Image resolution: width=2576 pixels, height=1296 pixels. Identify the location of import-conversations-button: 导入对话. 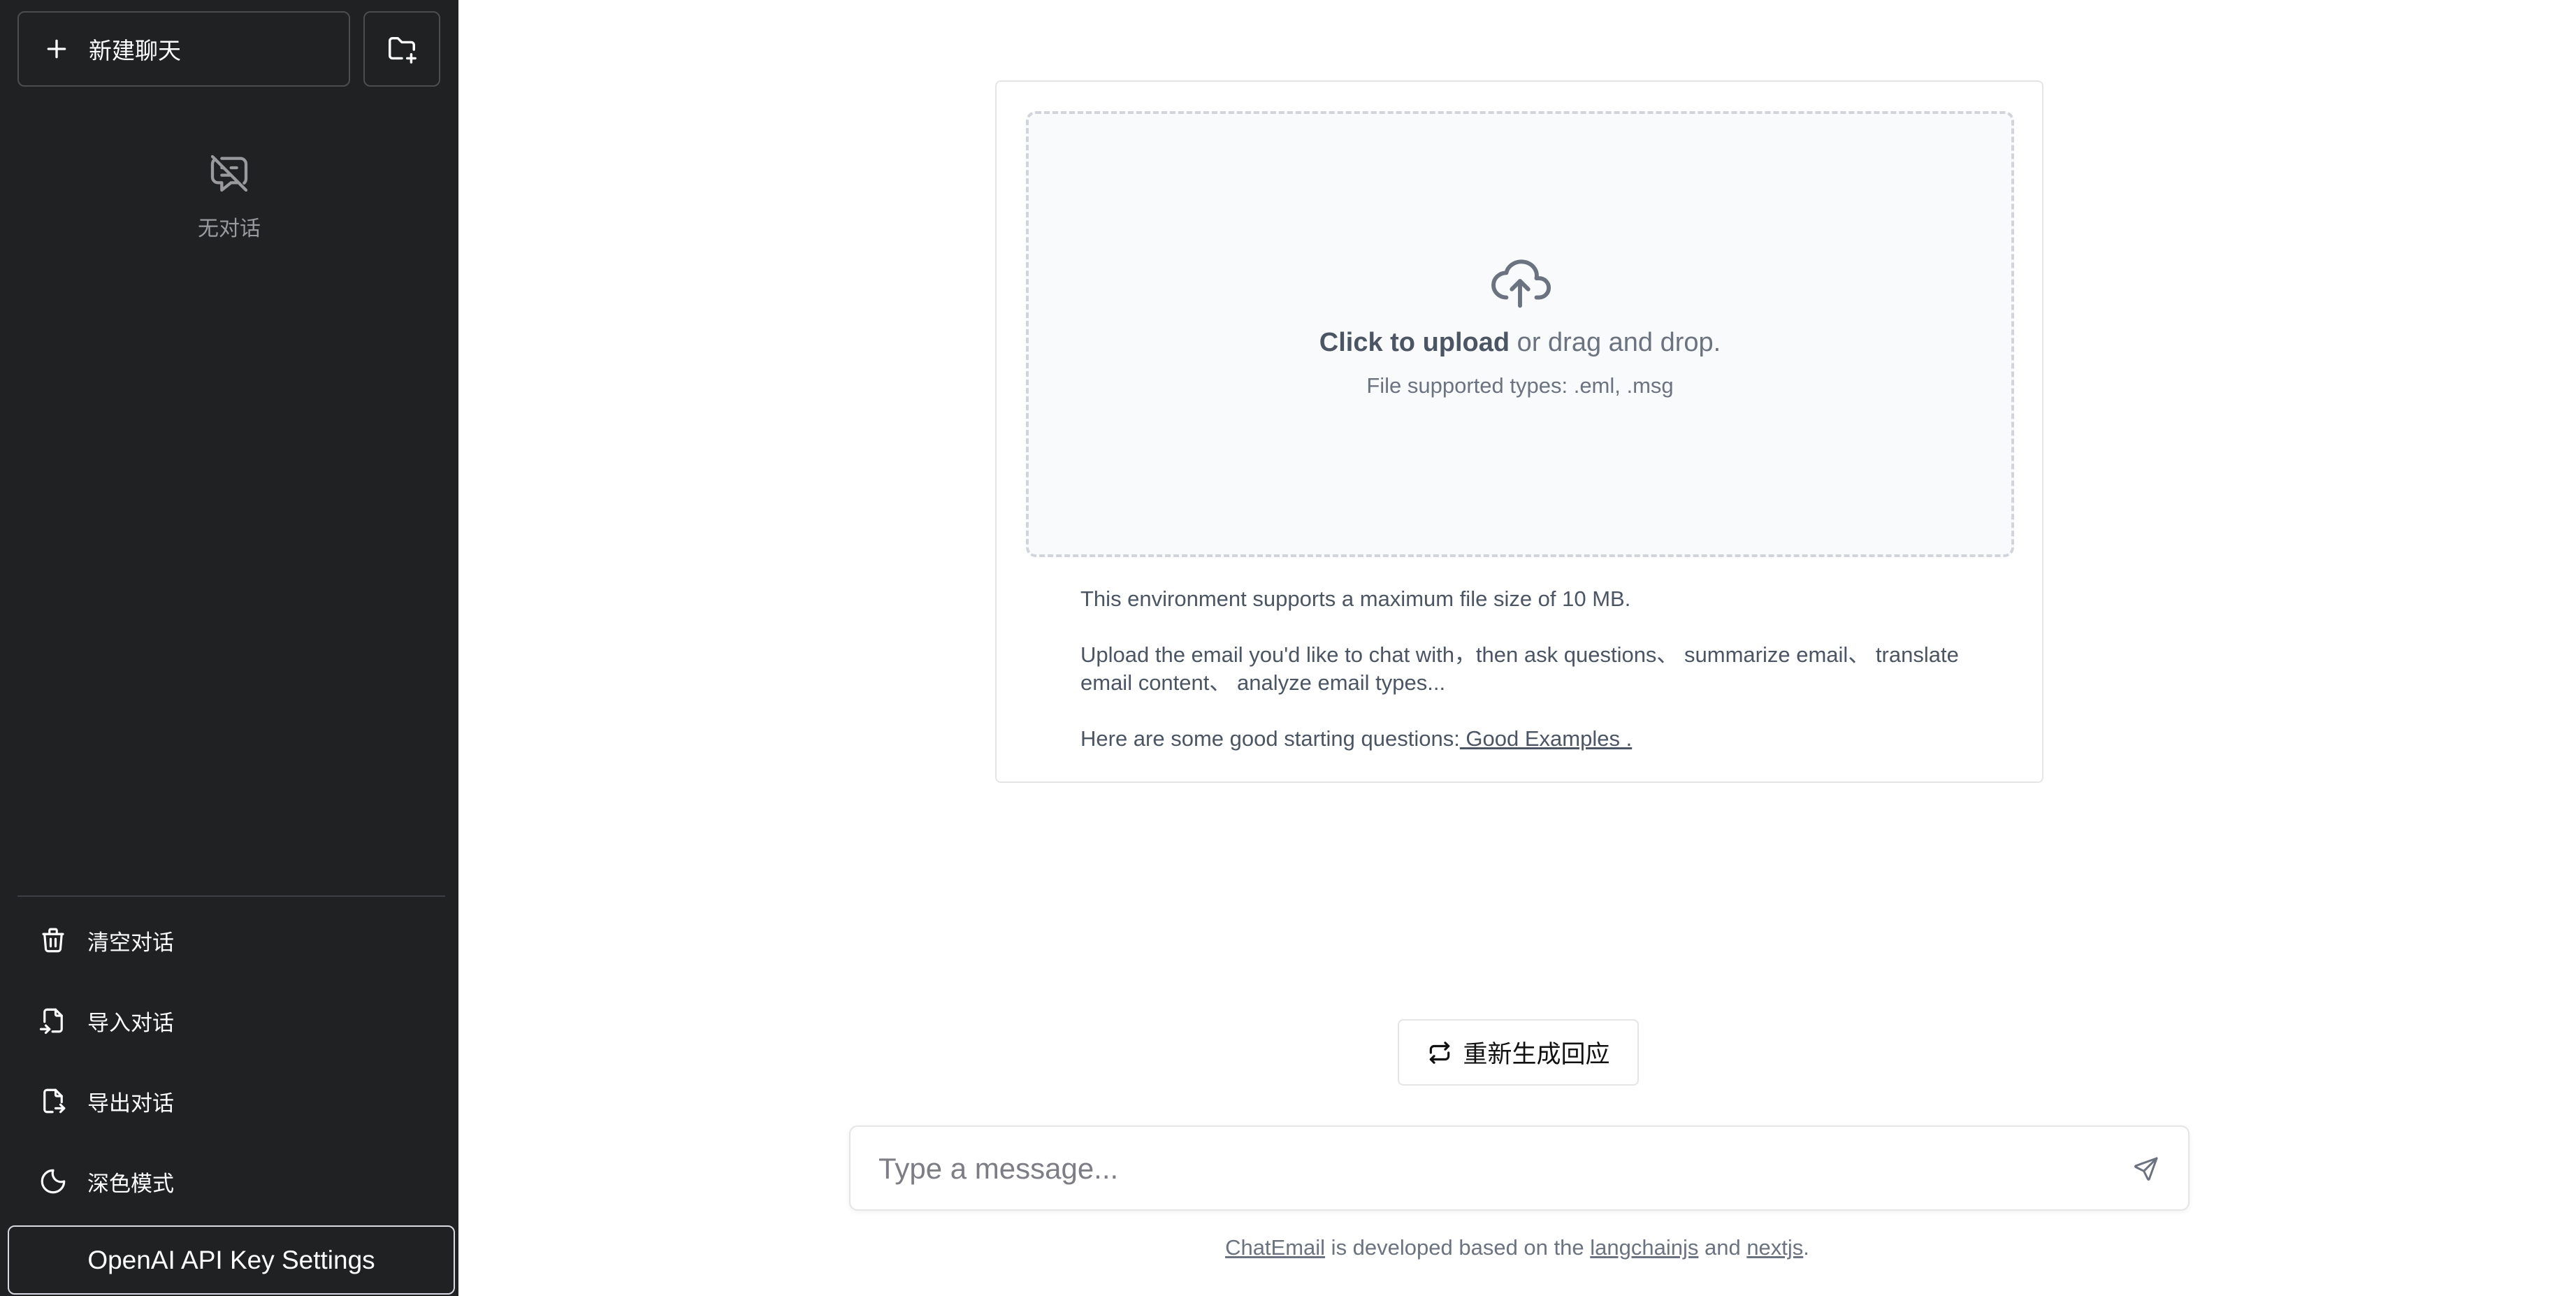
(231, 1021).